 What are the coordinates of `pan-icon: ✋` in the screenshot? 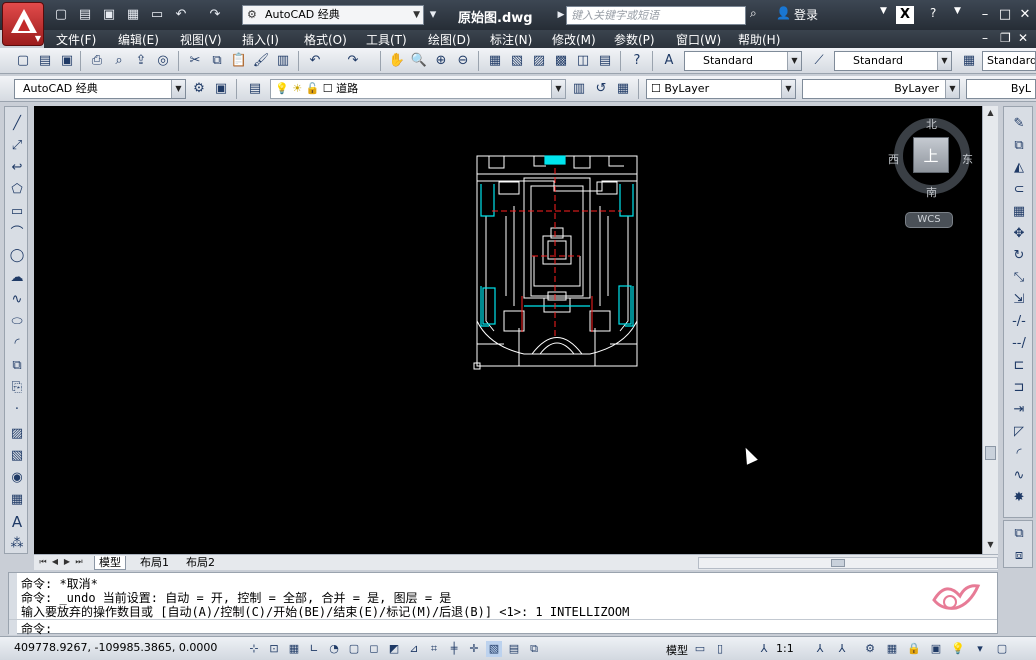 It's located at (397, 61).